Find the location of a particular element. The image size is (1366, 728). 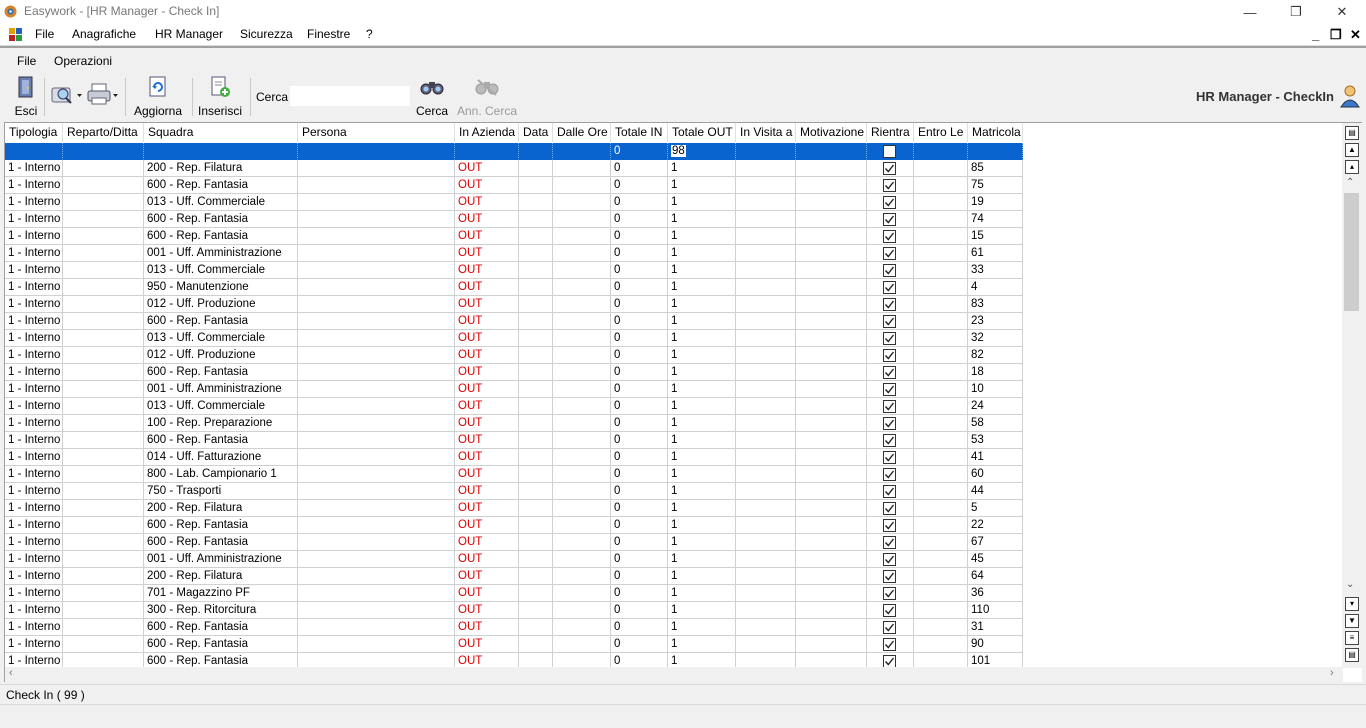

mdi-child-icon is located at coordinates (16, 35).